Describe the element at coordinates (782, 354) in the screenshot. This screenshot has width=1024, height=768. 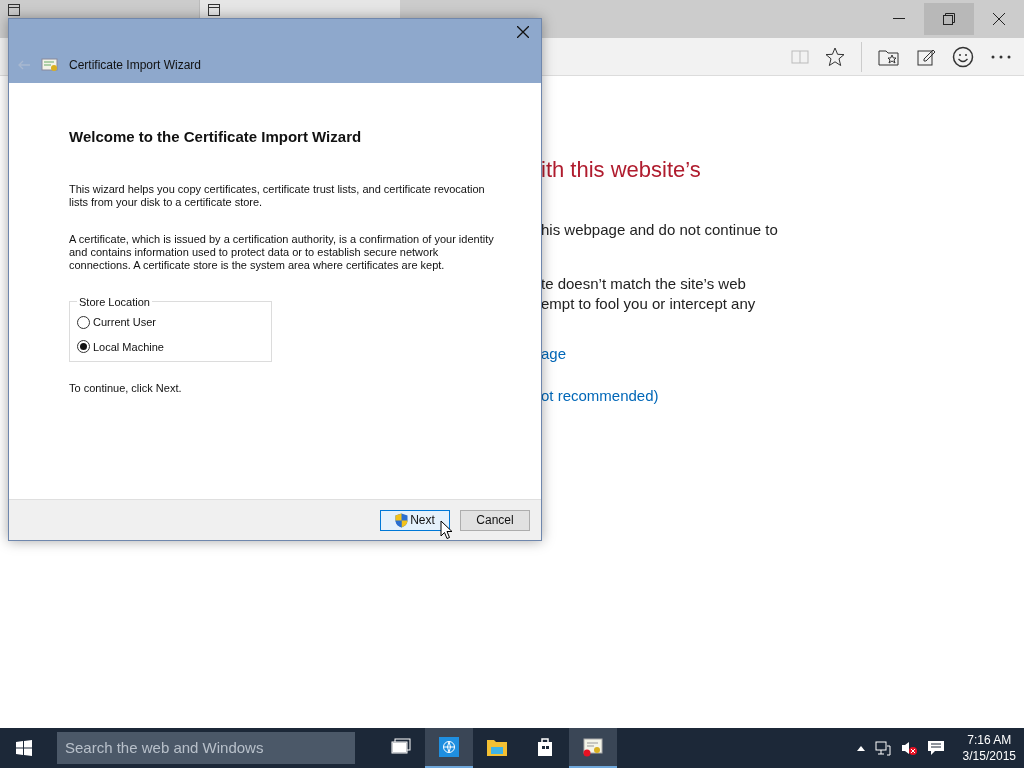
I see `page-link: age` at that location.